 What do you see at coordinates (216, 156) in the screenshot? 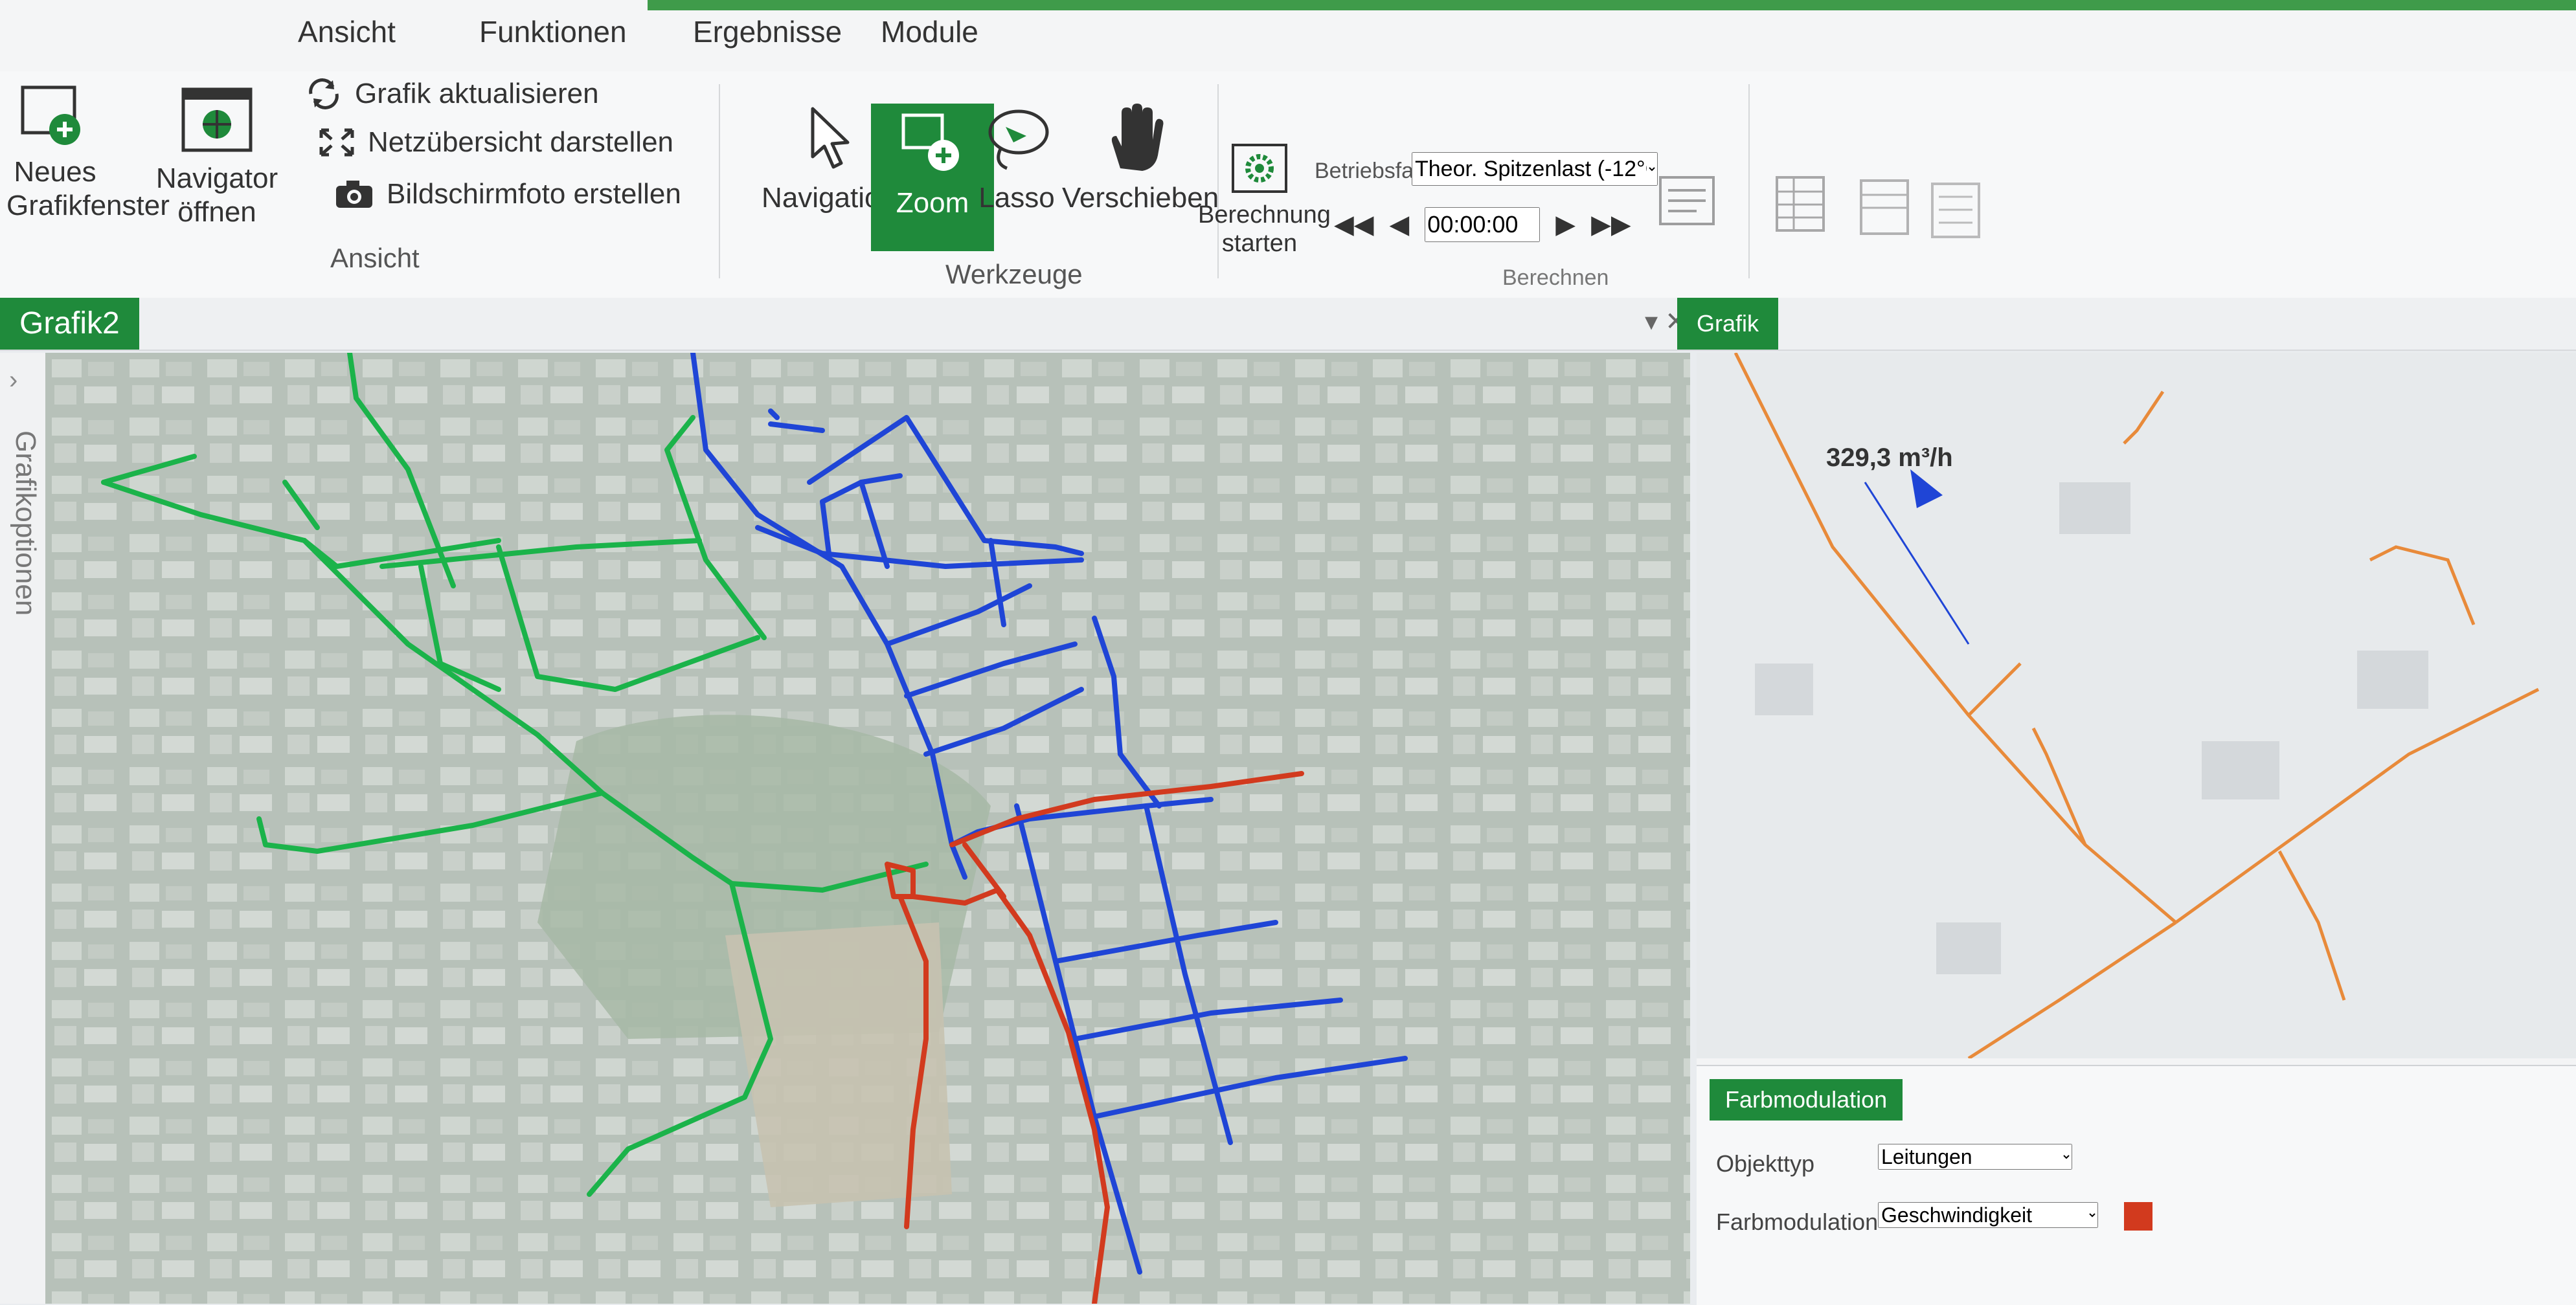
I see `navigator-button: Navigator öffnen` at bounding box center [216, 156].